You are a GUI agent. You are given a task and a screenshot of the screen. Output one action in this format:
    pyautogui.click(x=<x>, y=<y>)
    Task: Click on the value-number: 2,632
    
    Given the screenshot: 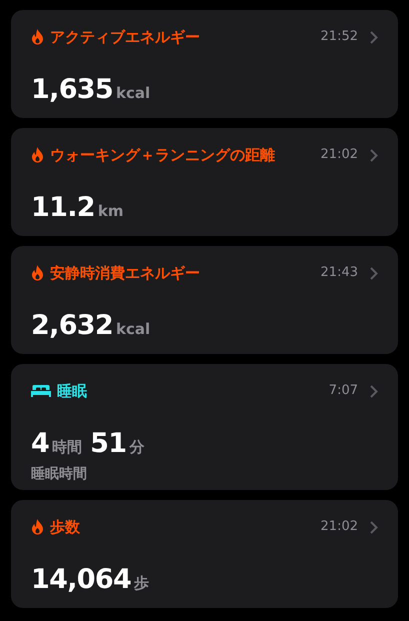 What is the action you would take?
    pyautogui.click(x=72, y=326)
    